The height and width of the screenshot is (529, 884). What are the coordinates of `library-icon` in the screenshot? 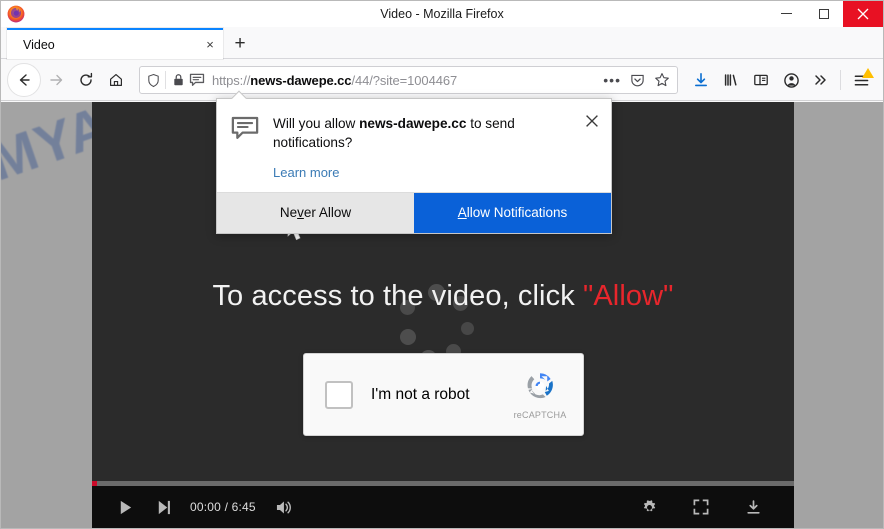 It's located at (730, 80).